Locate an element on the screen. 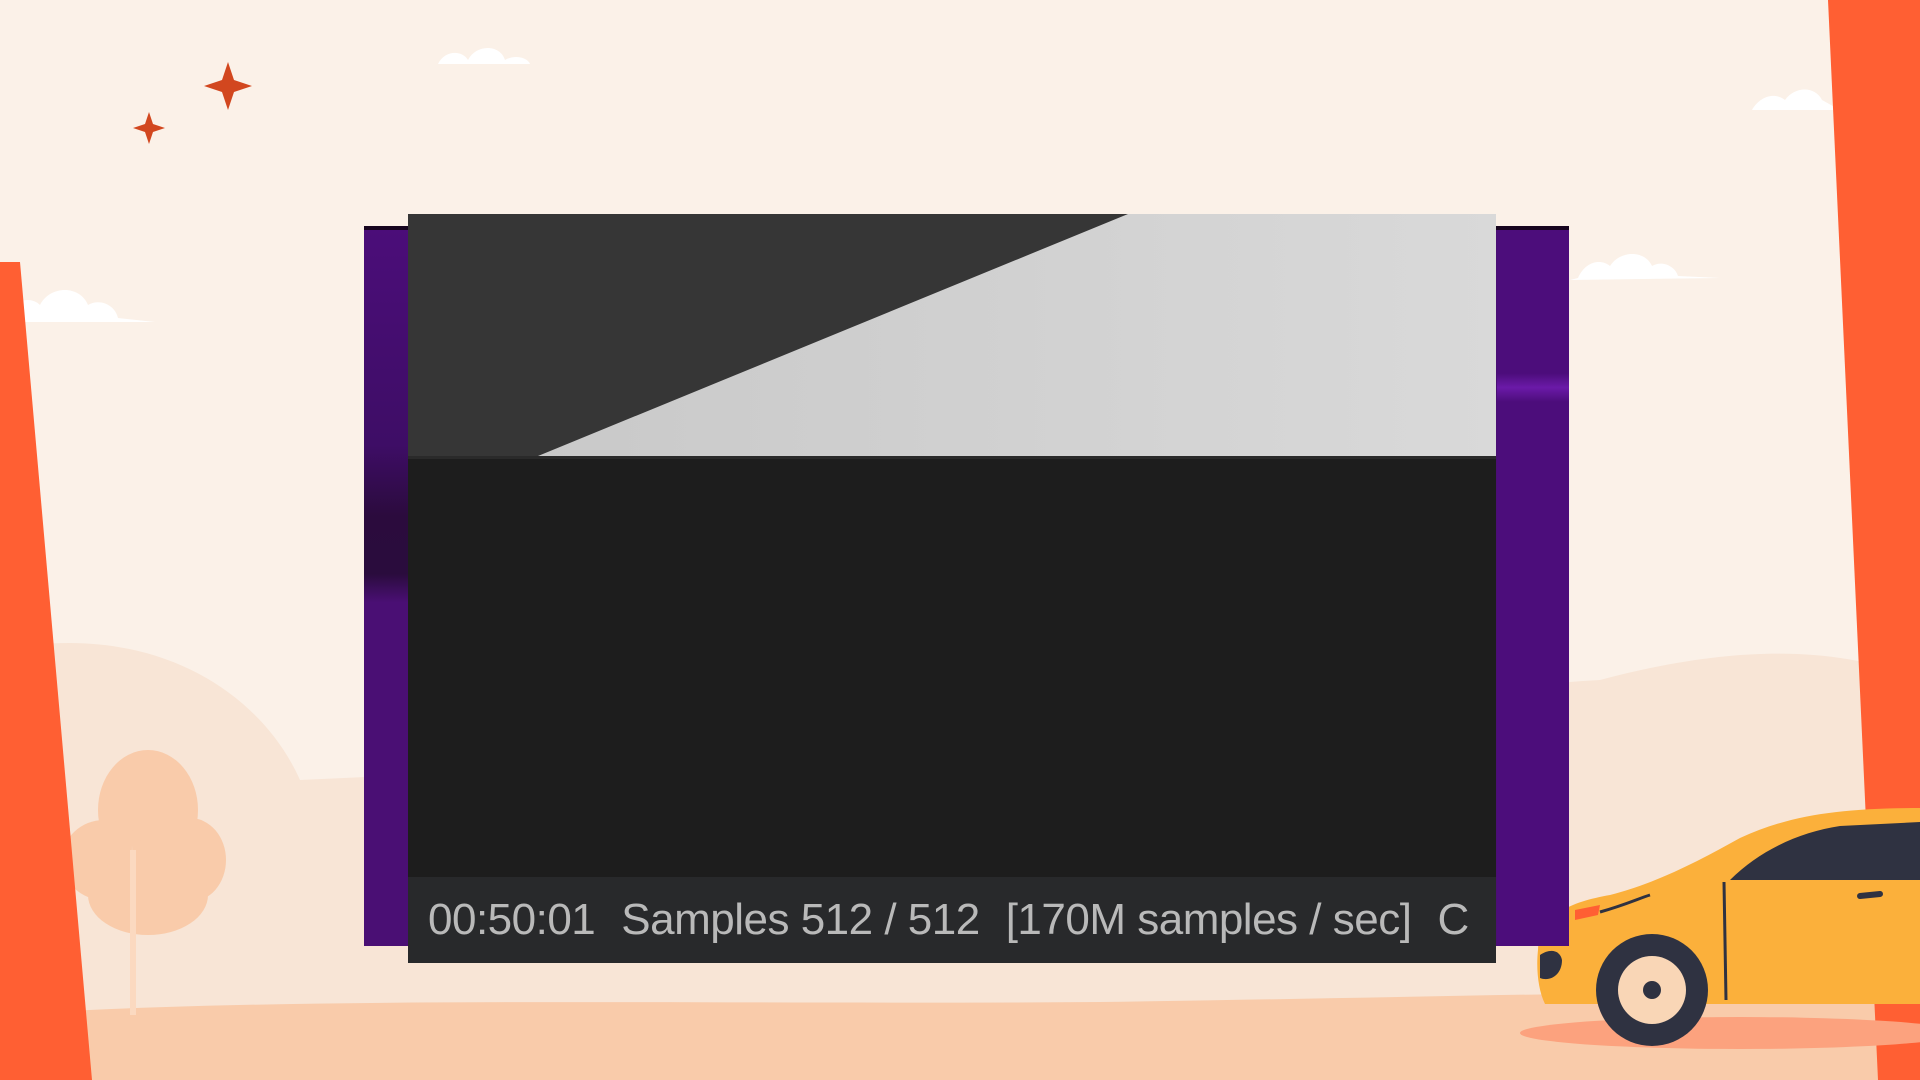 The image size is (1920, 1080). samples-count: Samples 512 / 512 is located at coordinates (800, 919).